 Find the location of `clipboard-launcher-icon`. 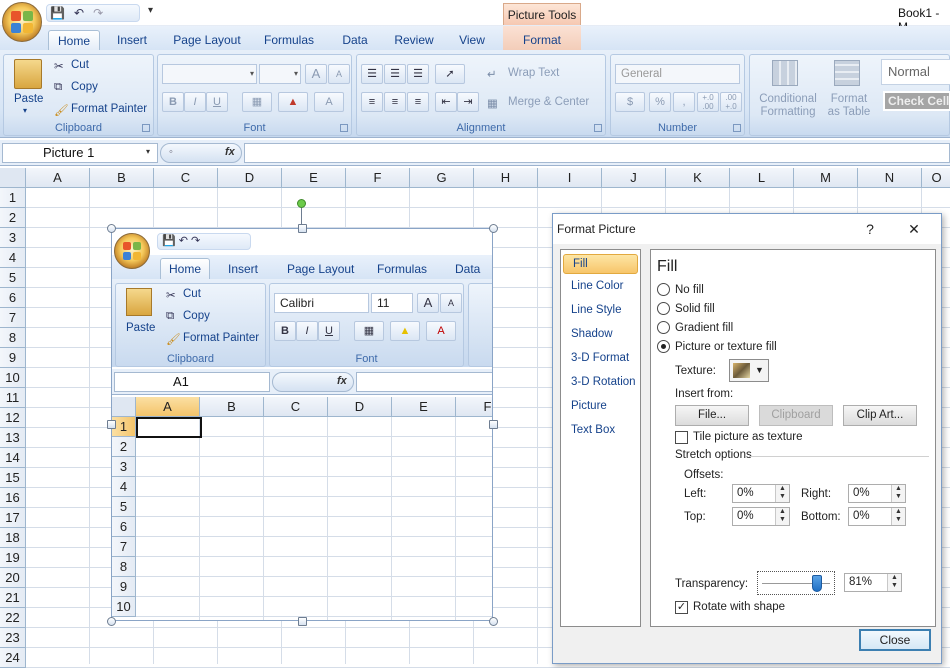

clipboard-launcher-icon is located at coordinates (146, 128).